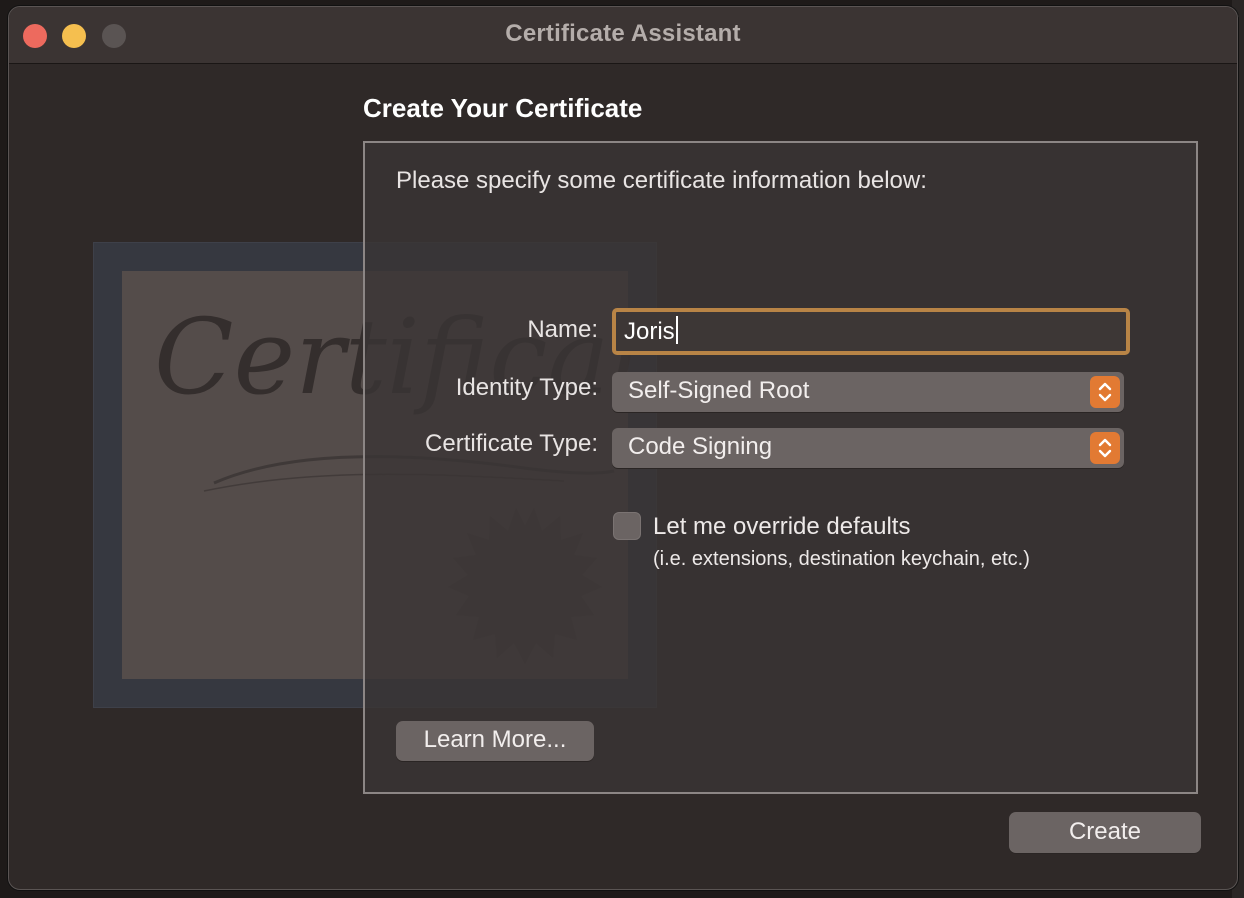 The image size is (1244, 898). I want to click on certificate-type-label: Certificate Type:, so click(511, 443).